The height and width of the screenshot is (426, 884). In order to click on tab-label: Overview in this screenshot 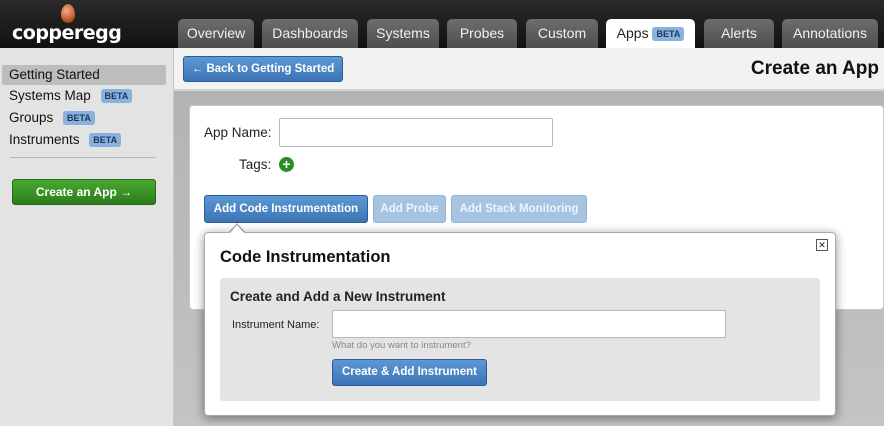, I will do `click(216, 33)`.